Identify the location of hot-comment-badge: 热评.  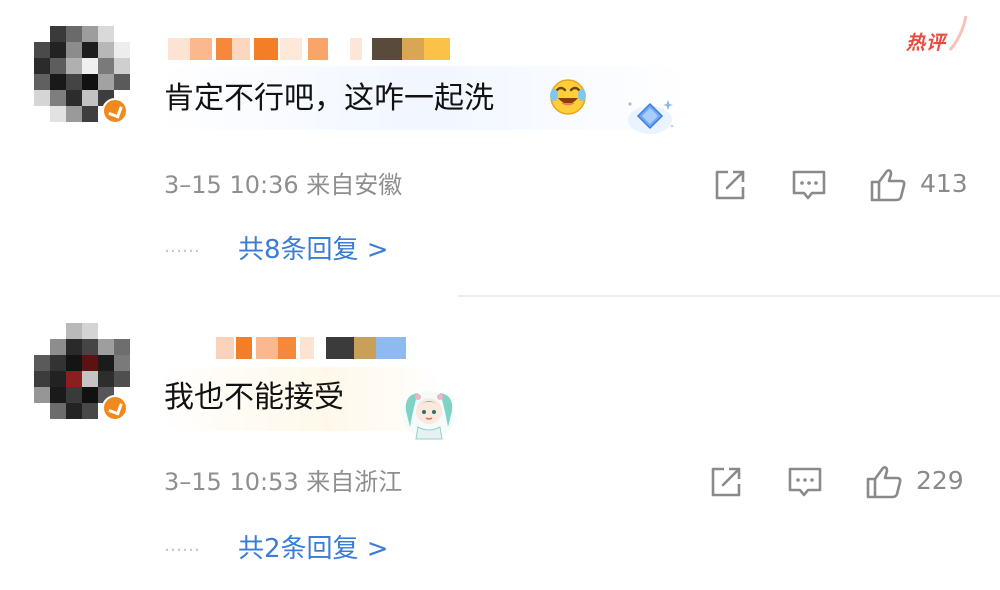
(926, 43).